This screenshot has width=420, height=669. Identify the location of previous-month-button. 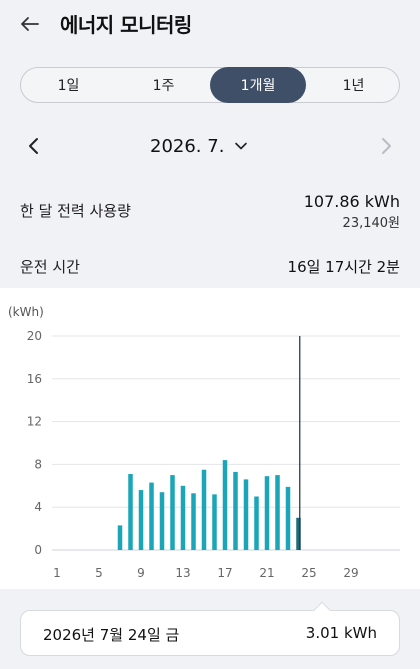
(34, 146).